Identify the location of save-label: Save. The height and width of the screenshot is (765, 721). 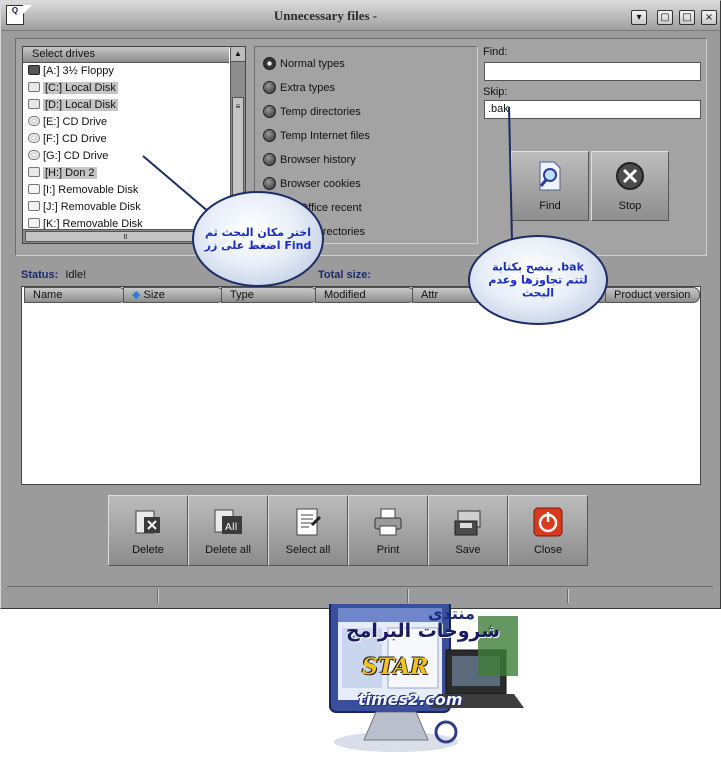
(468, 550).